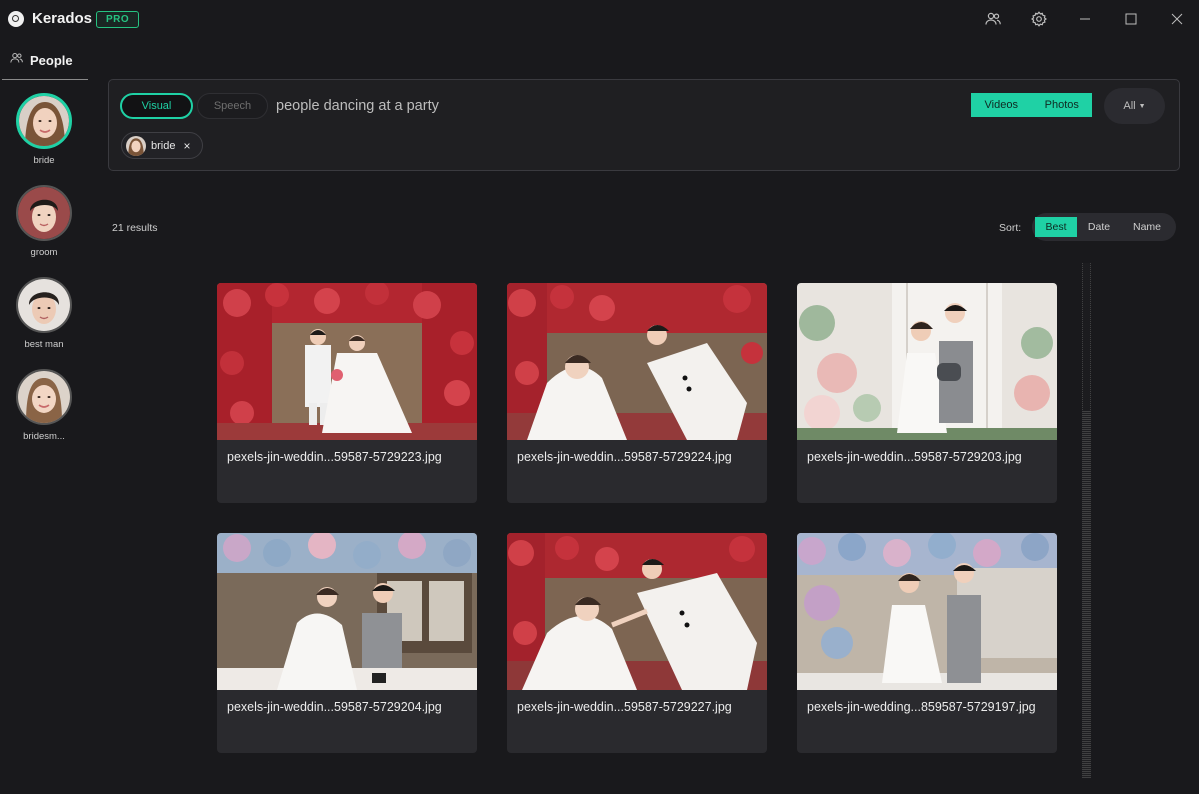  What do you see at coordinates (334, 707) in the screenshot?
I see `result-filename: pexels-jin-weddin...59587-5729204.jpg` at bounding box center [334, 707].